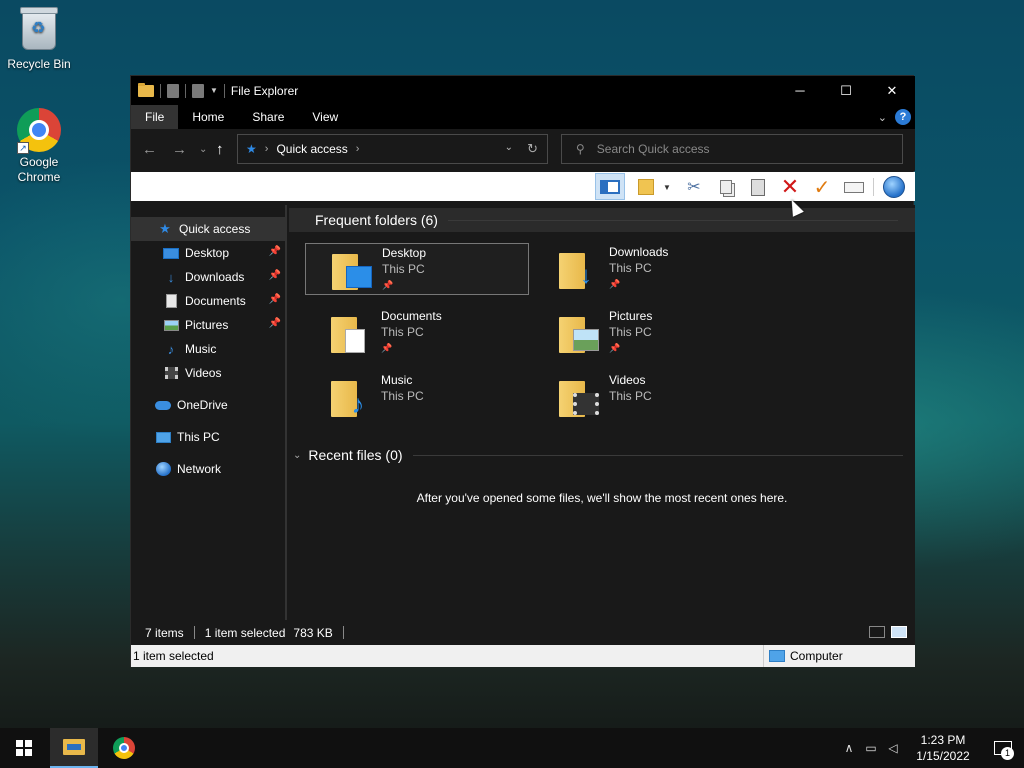  Describe the element at coordinates (645, 397) in the screenshot. I see `folder-tile-videos: Videos This PC` at that location.